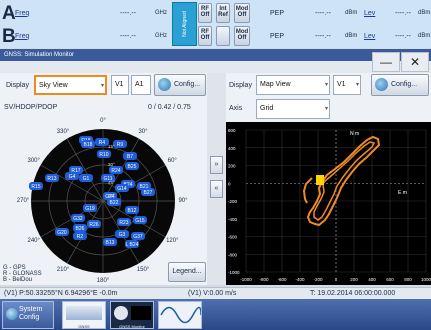 The width and height of the screenshot is (431, 330). I want to click on system-config-button: System Config, so click(28, 315).